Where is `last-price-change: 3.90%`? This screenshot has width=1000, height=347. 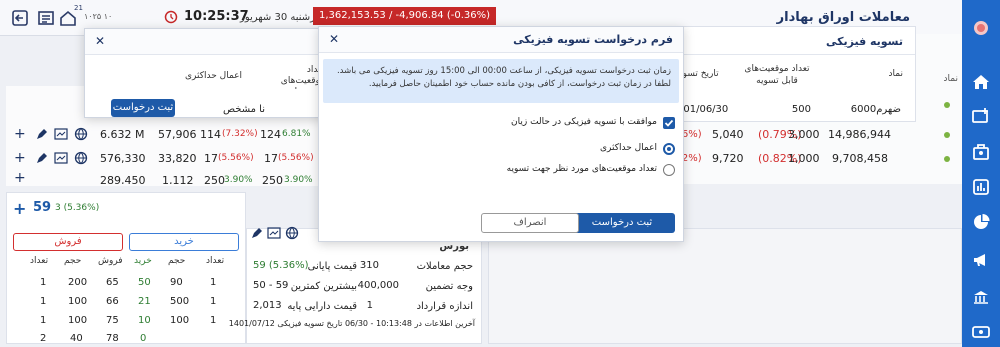
last-price-change: 3.90% is located at coordinates (238, 179).